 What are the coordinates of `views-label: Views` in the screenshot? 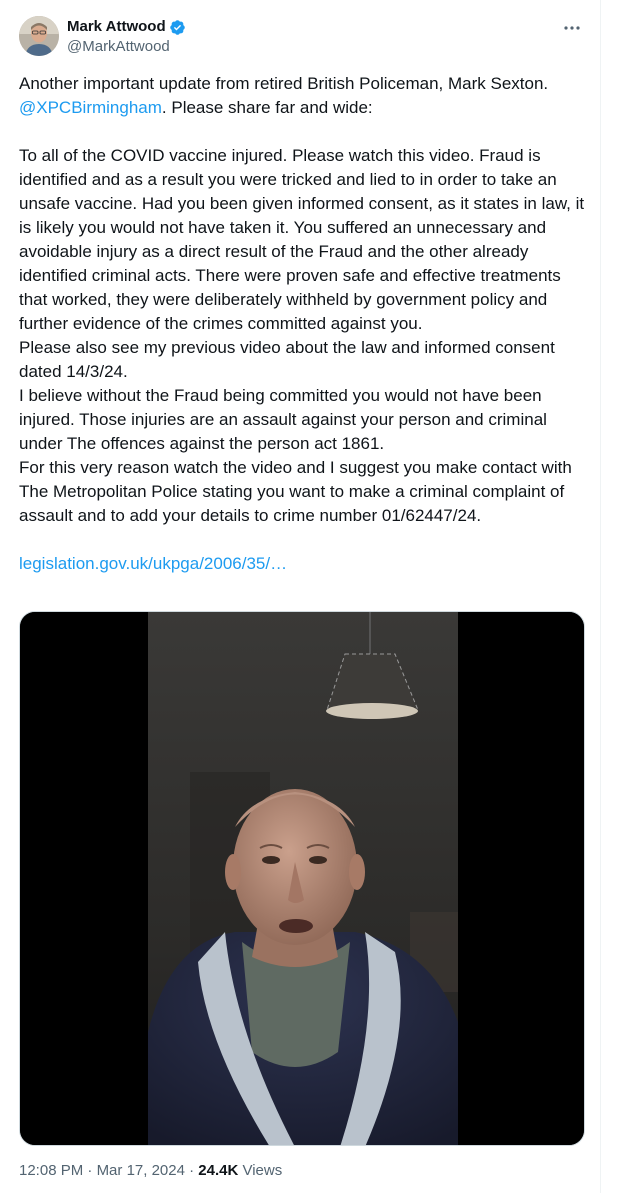 It's located at (260, 1170).